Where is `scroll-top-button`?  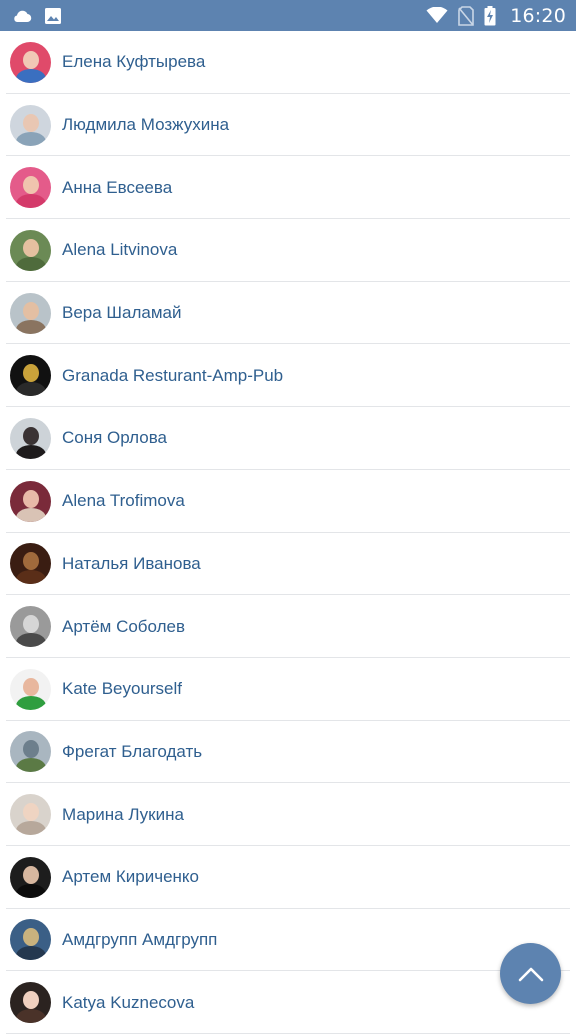
scroll-top-button is located at coordinates (530, 973).